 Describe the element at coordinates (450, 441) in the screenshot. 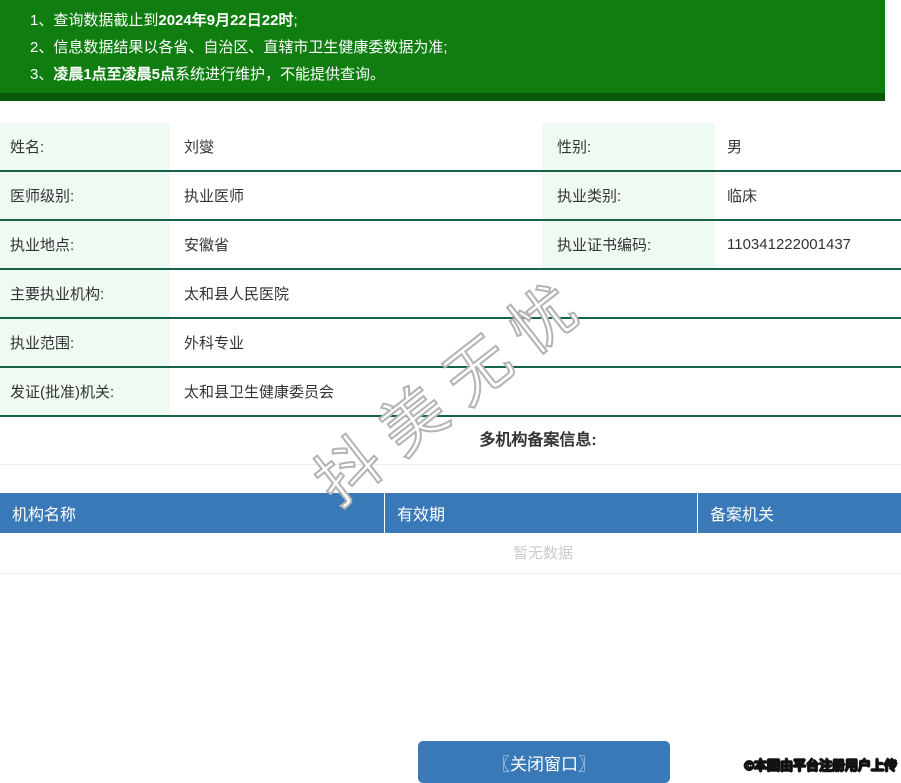

I see `section-heading-multi-institution: 多机构备案信息:` at that location.